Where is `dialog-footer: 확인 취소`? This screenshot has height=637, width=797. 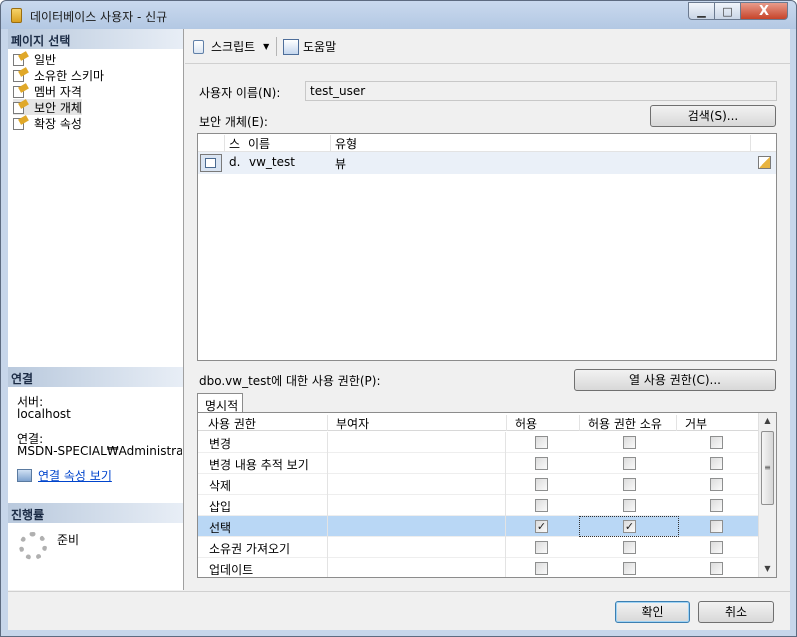
dialog-footer: 확인 취소 is located at coordinates (399, 610).